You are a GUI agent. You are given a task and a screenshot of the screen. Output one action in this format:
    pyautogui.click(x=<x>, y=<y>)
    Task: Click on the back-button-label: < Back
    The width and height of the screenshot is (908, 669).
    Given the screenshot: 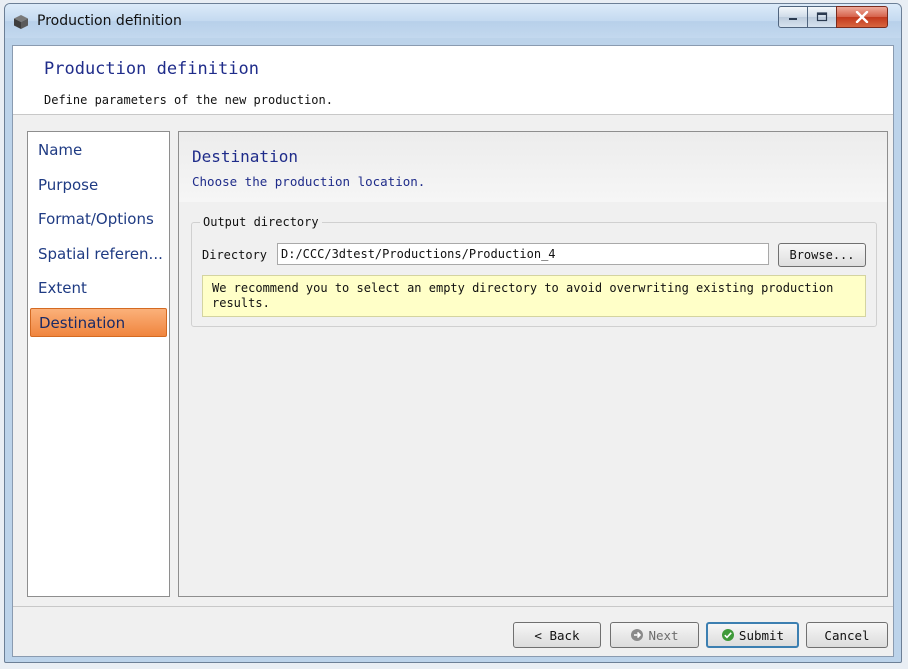 What is the action you would take?
    pyautogui.click(x=557, y=635)
    